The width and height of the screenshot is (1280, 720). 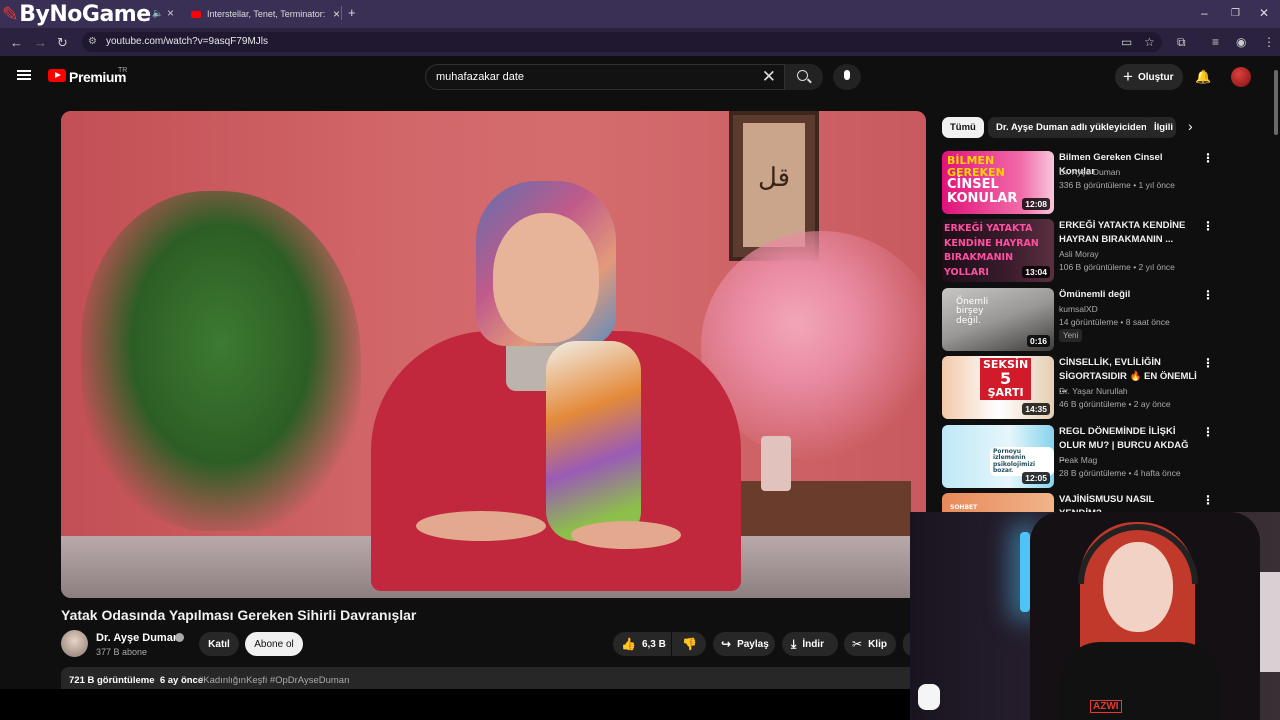 What do you see at coordinates (24, 75) in the screenshot?
I see `hamburger-menu-icon` at bounding box center [24, 75].